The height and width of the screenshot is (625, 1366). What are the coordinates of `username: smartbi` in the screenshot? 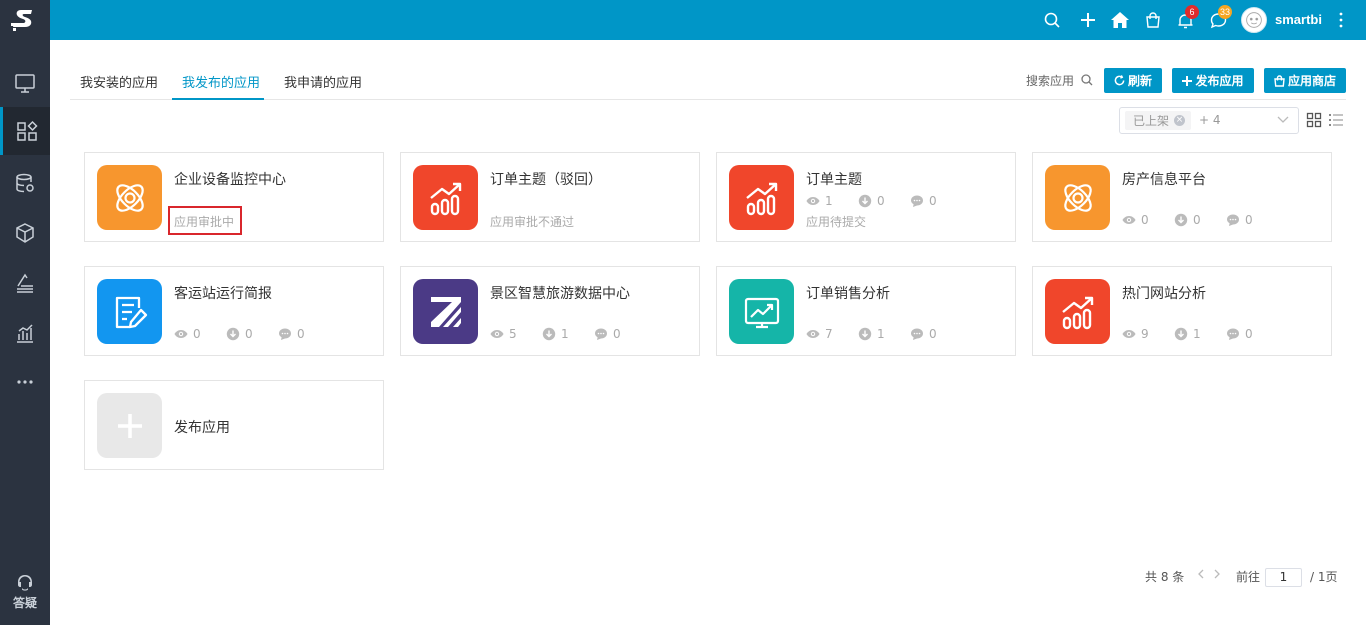 It's located at (1298, 19).